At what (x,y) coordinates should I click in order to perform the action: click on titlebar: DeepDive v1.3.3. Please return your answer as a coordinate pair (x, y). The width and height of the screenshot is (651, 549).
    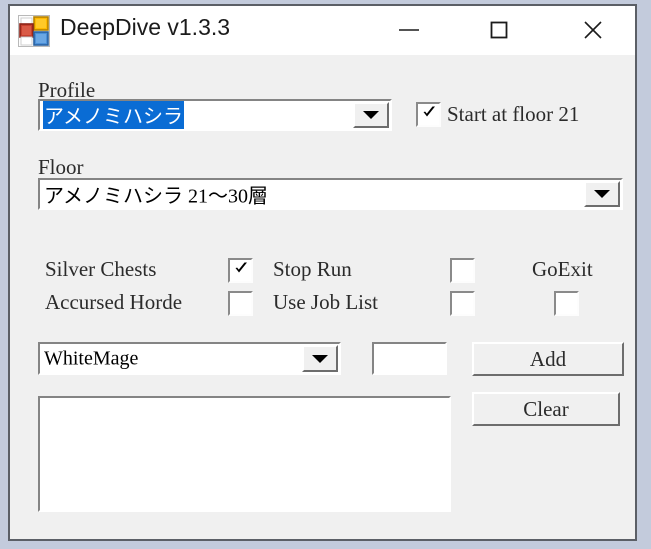
    Looking at the image, I should click on (322, 30).